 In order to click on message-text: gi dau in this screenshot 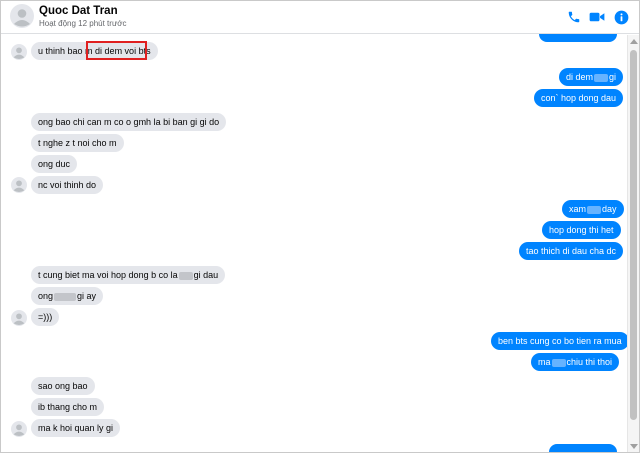, I will do `click(206, 275)`.